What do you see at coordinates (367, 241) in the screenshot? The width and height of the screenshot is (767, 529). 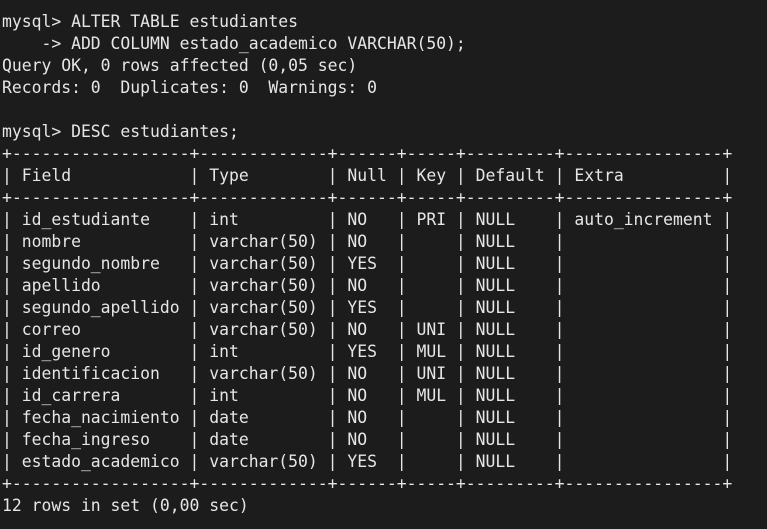 I see `table-row: | nombre | varchar(50) | NO | | NULL | |` at bounding box center [367, 241].